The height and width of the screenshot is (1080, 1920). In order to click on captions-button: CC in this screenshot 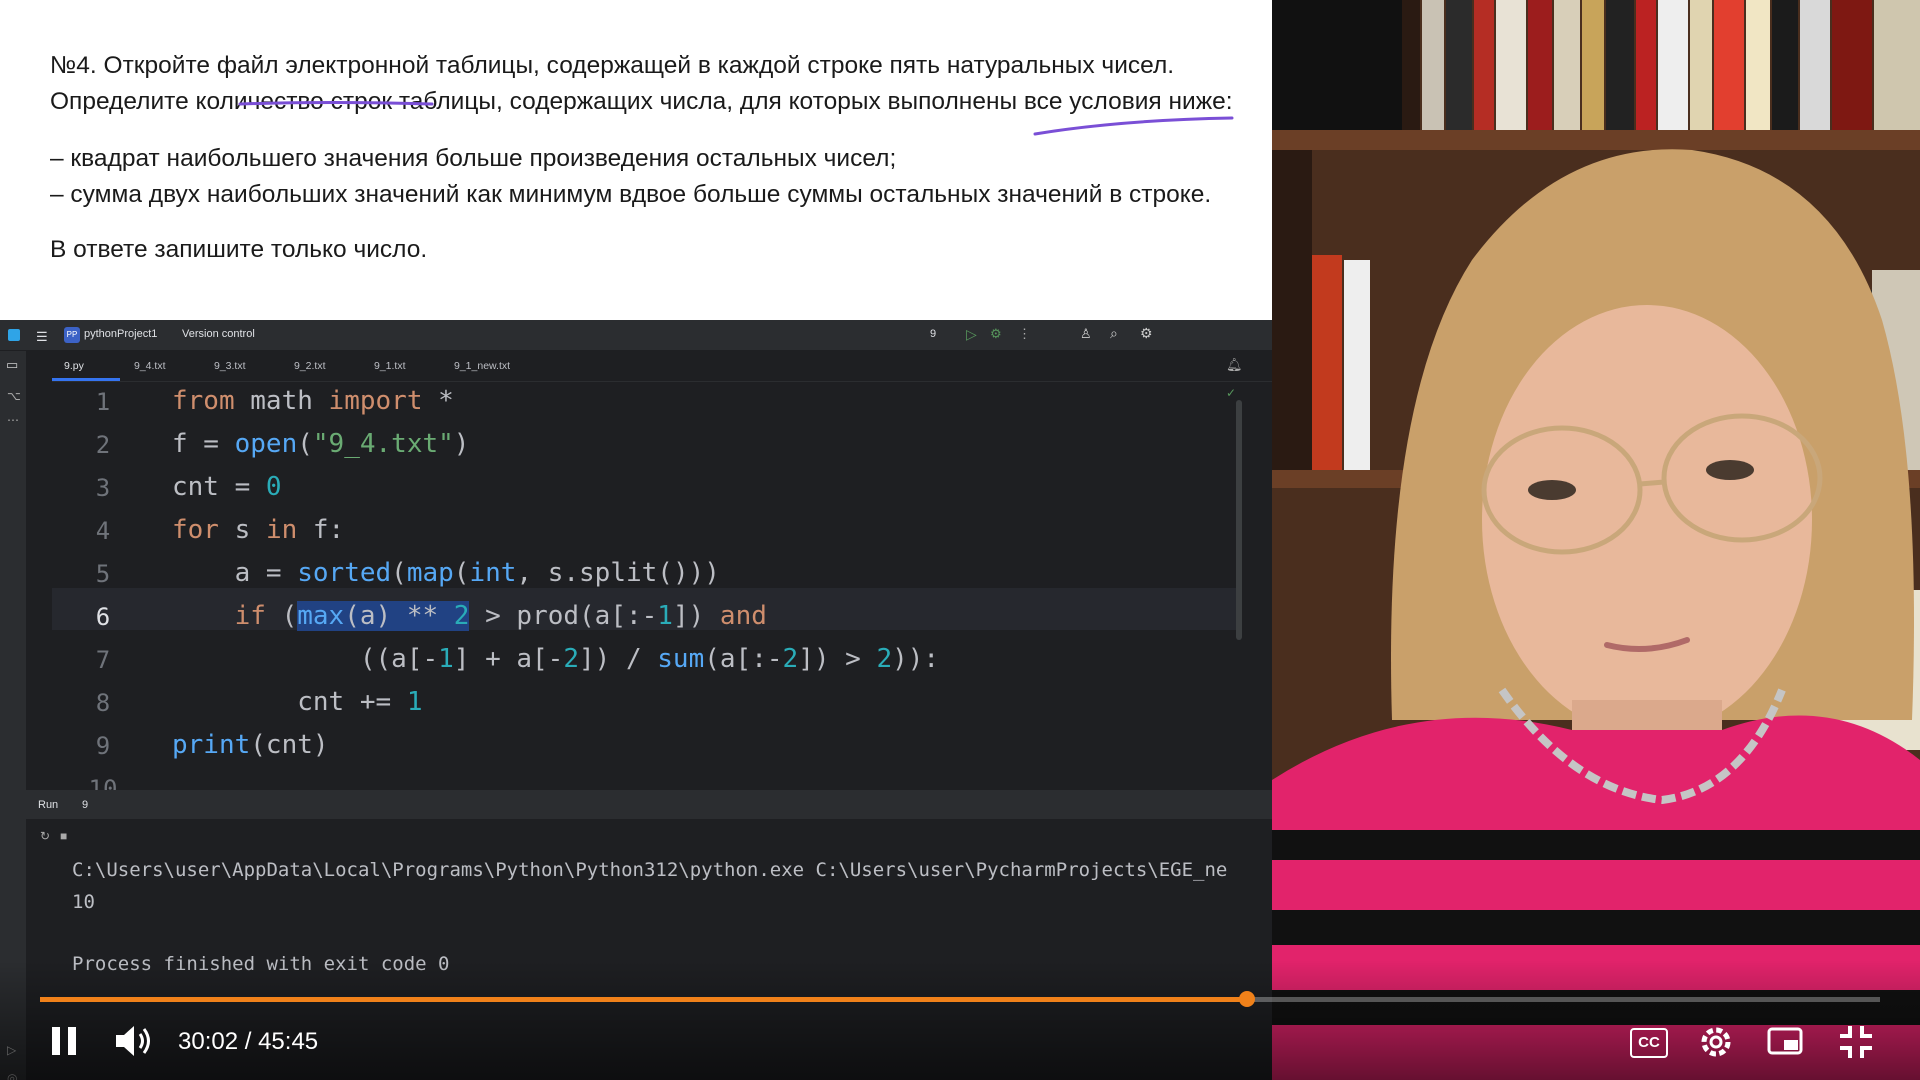, I will do `click(1649, 1043)`.